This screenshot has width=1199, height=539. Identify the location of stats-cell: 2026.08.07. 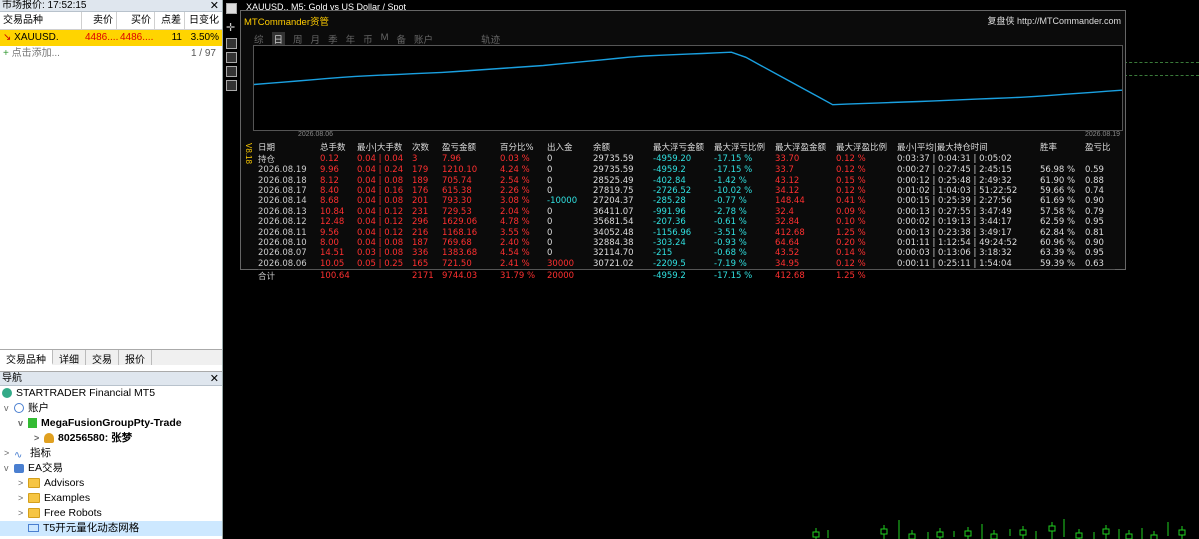
(282, 253).